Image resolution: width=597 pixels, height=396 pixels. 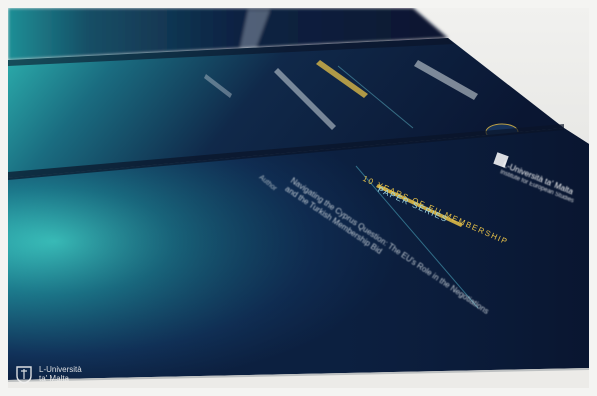 What do you see at coordinates (24, 375) in the screenshot?
I see `university-crest-icon` at bounding box center [24, 375].